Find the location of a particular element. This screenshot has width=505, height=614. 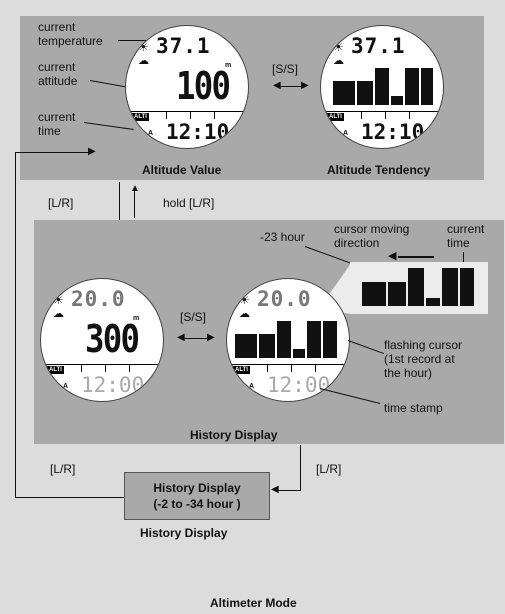

history-range-hours: (-2 to -34 hour ) is located at coordinates (197, 504).